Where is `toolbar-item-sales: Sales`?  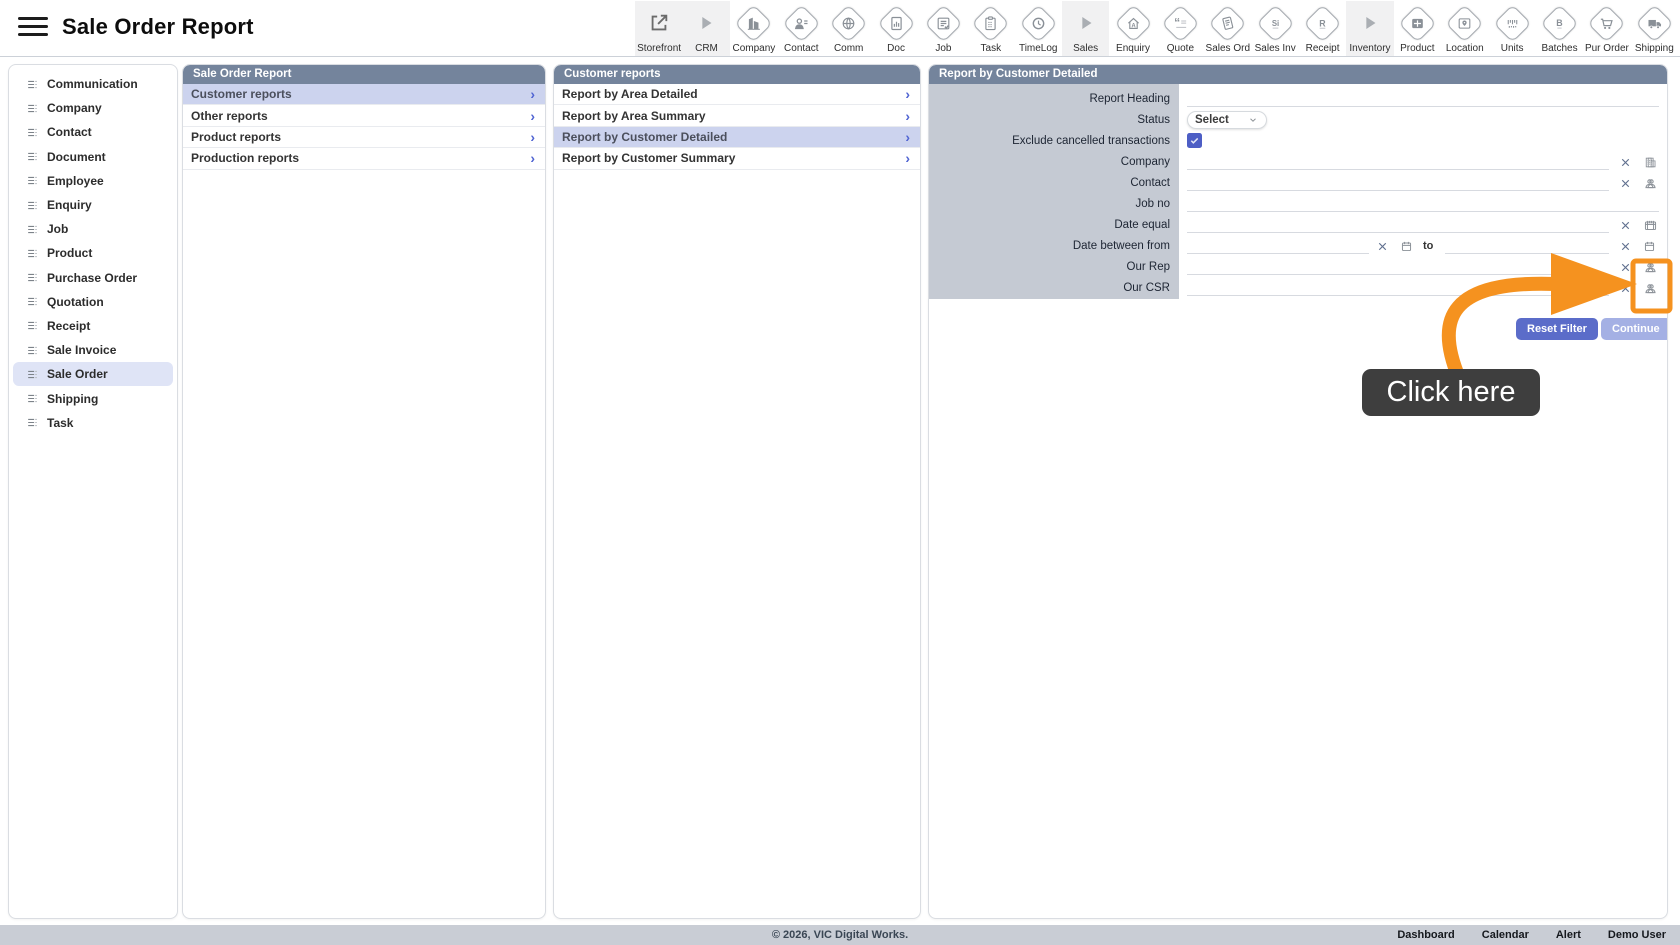
toolbar-item-sales: Sales is located at coordinates (1085, 28).